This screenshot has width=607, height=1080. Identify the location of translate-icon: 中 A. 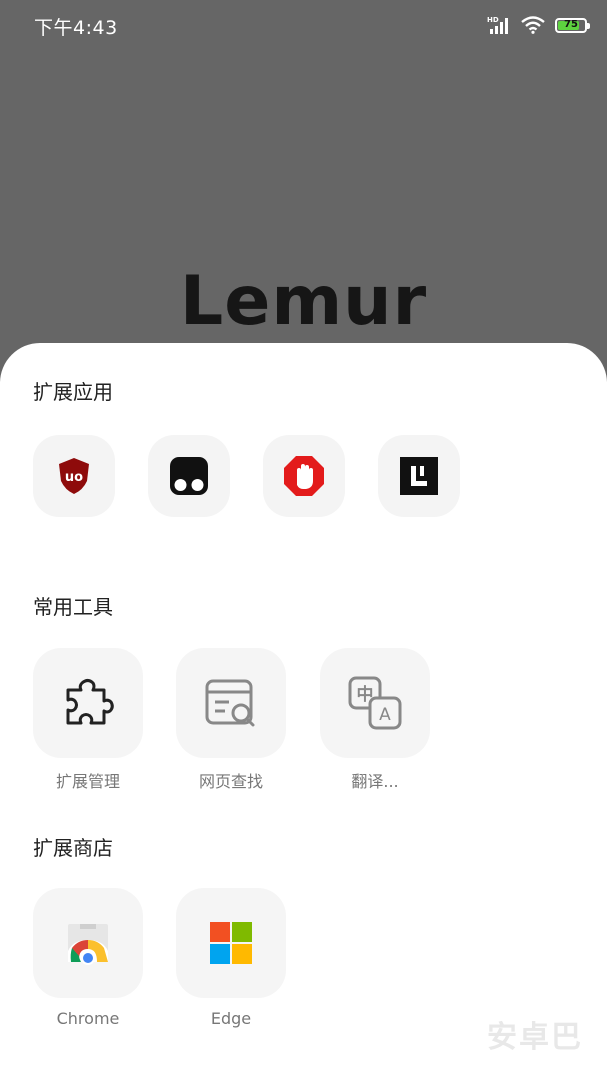
(375, 703).